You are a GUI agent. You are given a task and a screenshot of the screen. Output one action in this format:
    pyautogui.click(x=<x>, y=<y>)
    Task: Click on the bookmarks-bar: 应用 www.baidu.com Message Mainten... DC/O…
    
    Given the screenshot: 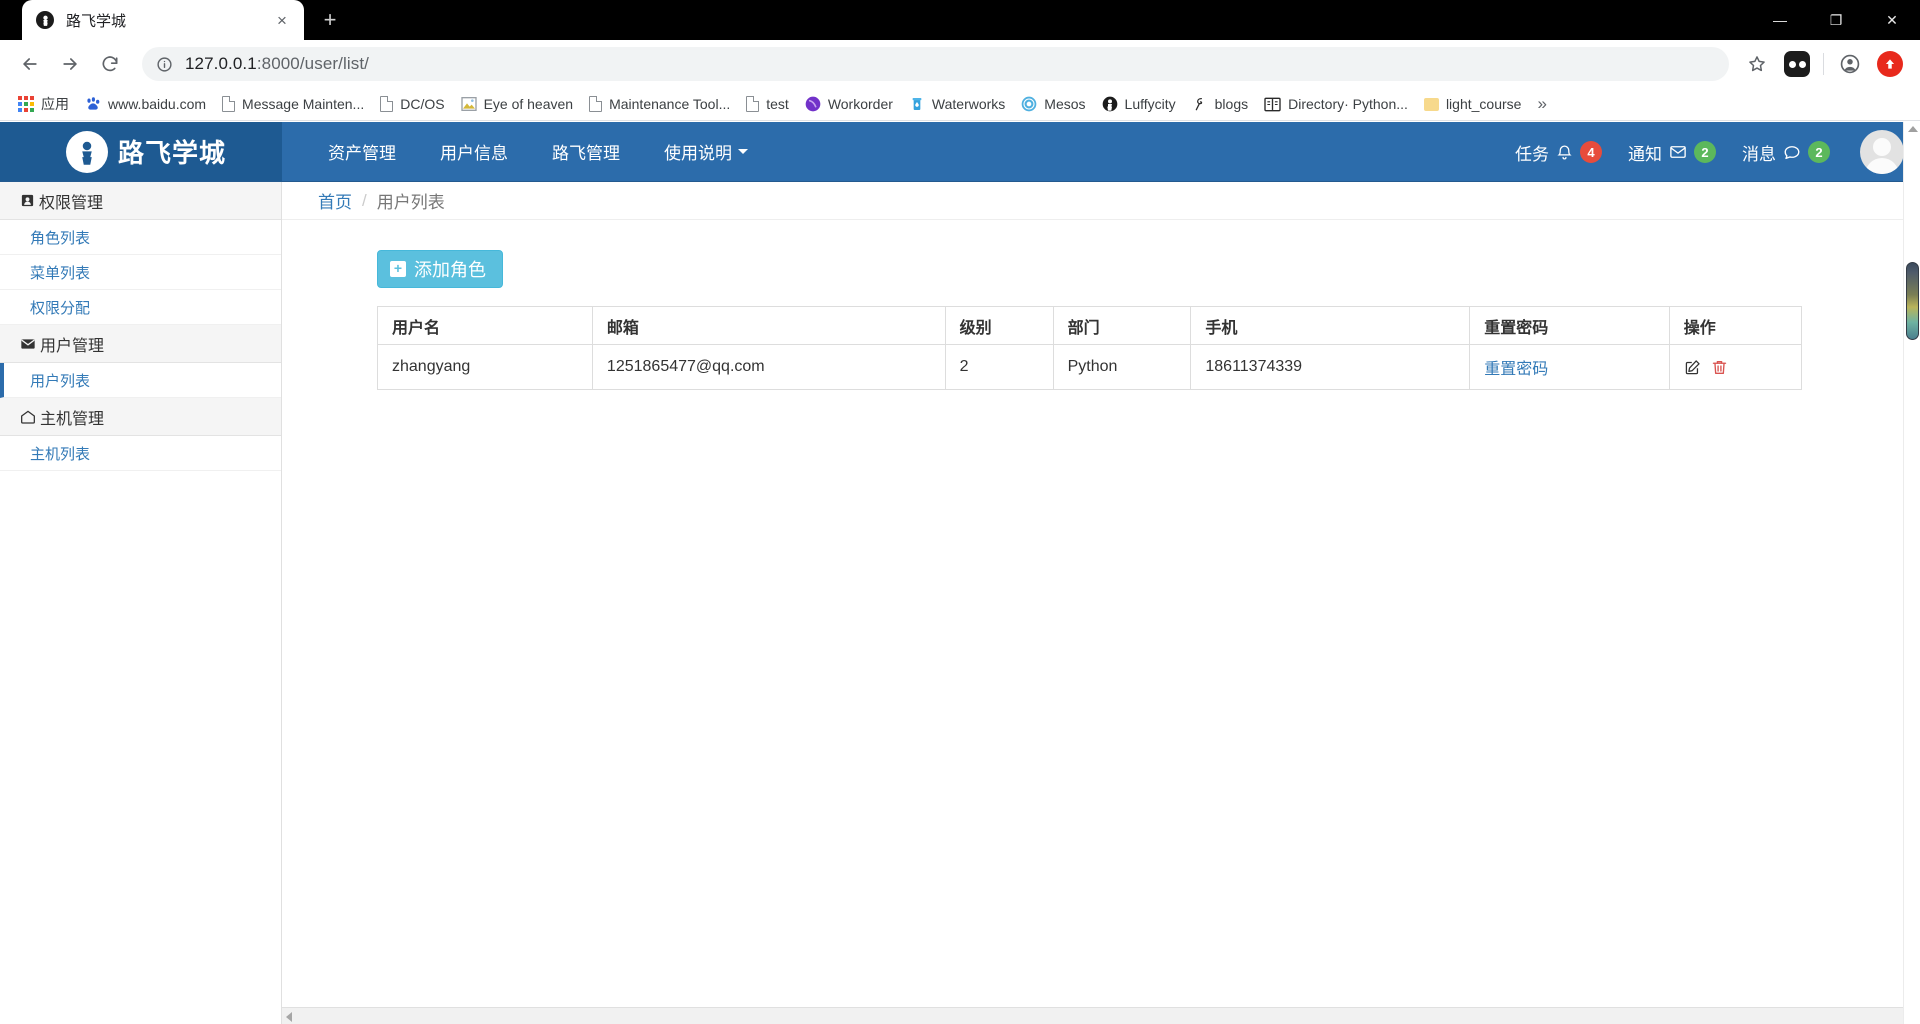 What is the action you would take?
    pyautogui.click(x=960, y=104)
    